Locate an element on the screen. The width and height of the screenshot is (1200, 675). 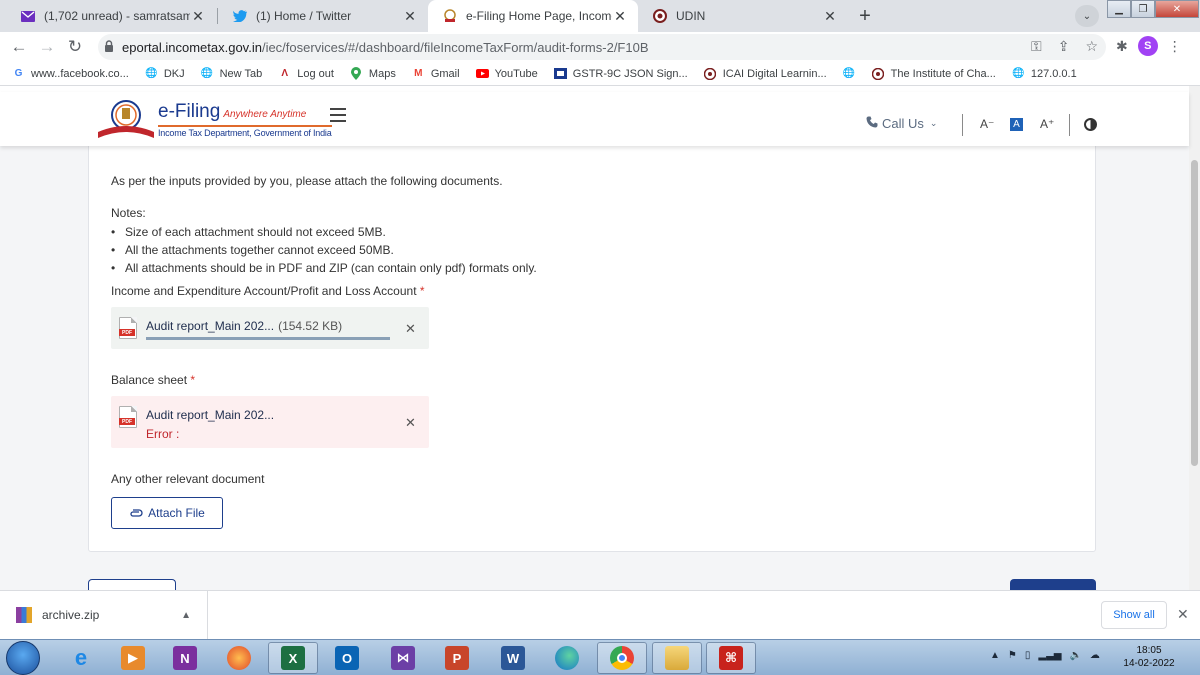
page-scrollbar is located at coordinates (1194, 338).